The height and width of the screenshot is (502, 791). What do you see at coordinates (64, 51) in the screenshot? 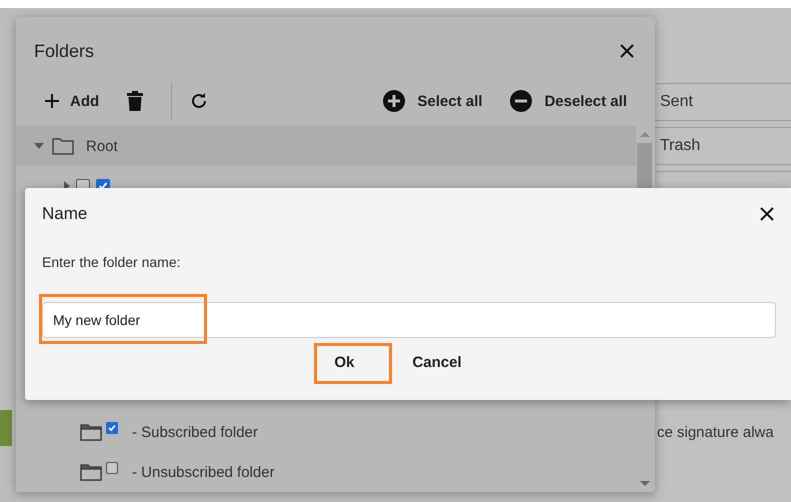
I see `dialog-title: Folders` at bounding box center [64, 51].